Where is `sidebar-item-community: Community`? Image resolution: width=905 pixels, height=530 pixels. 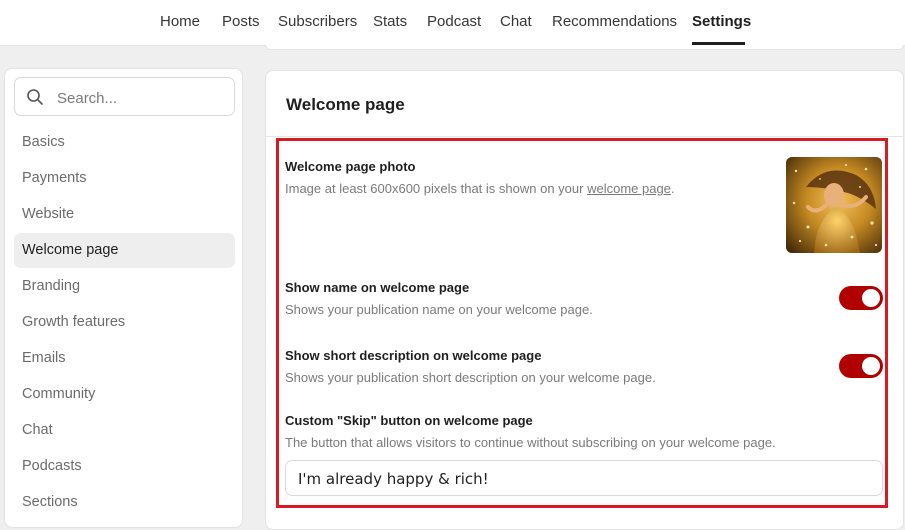 sidebar-item-community: Community is located at coordinates (124, 394).